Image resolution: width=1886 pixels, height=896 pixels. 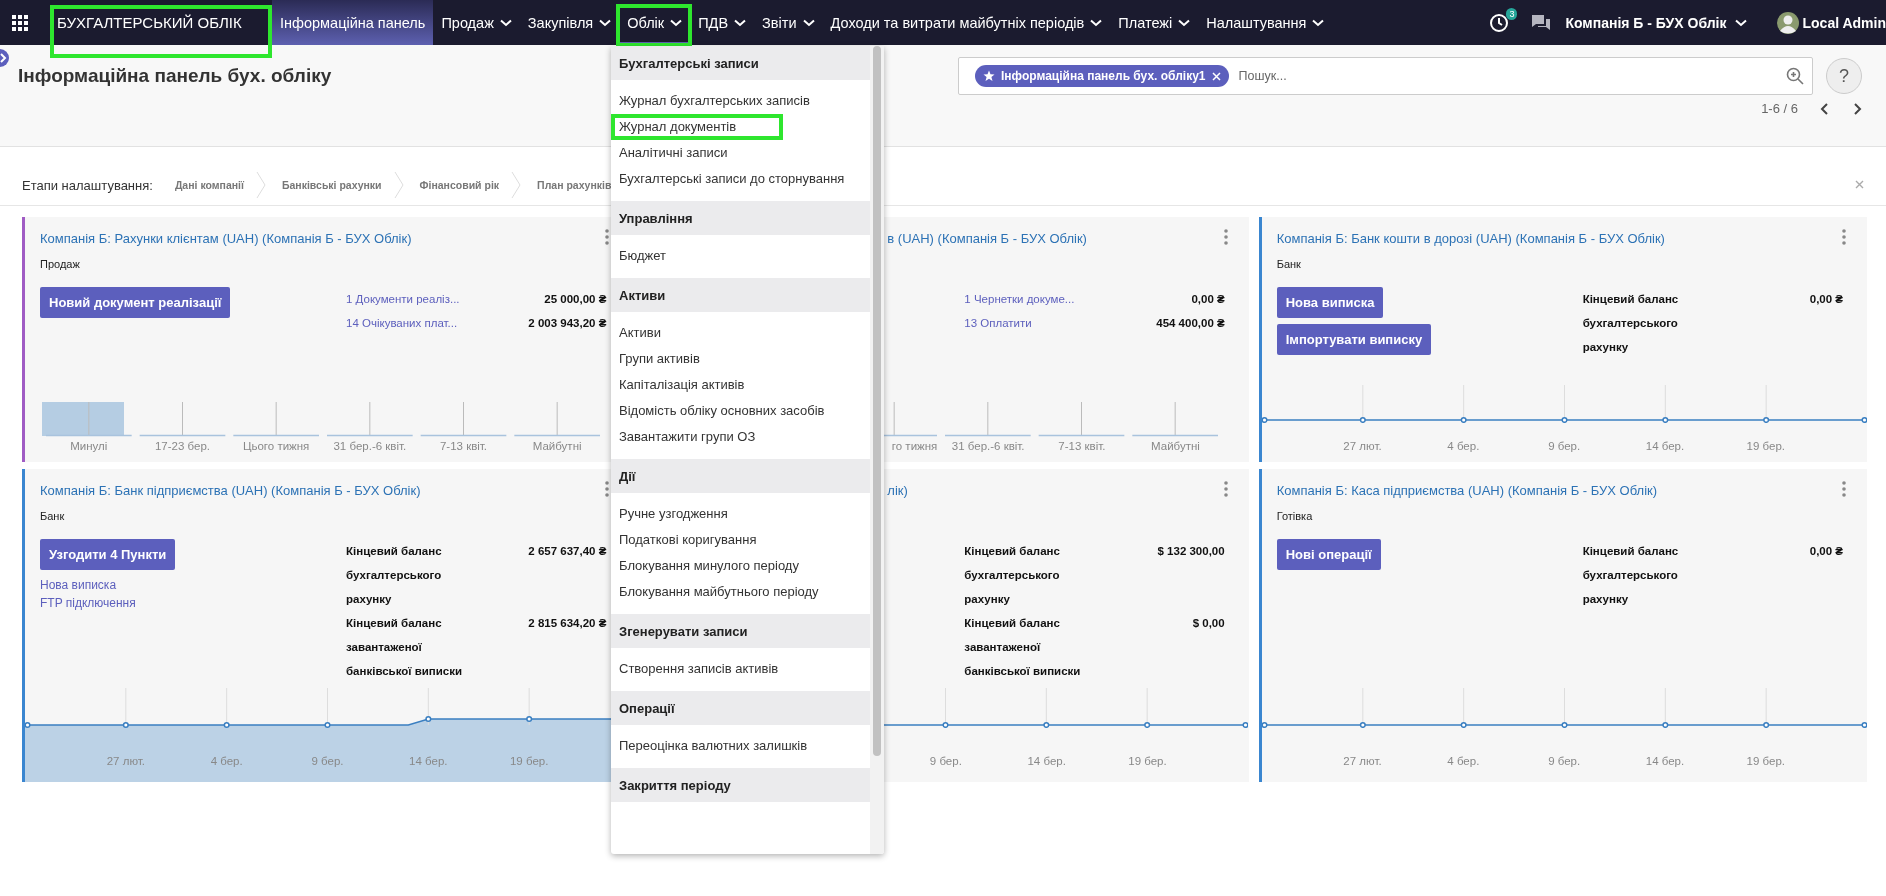 I want to click on stat-link: 13 Оплатити, so click(x=998, y=323).